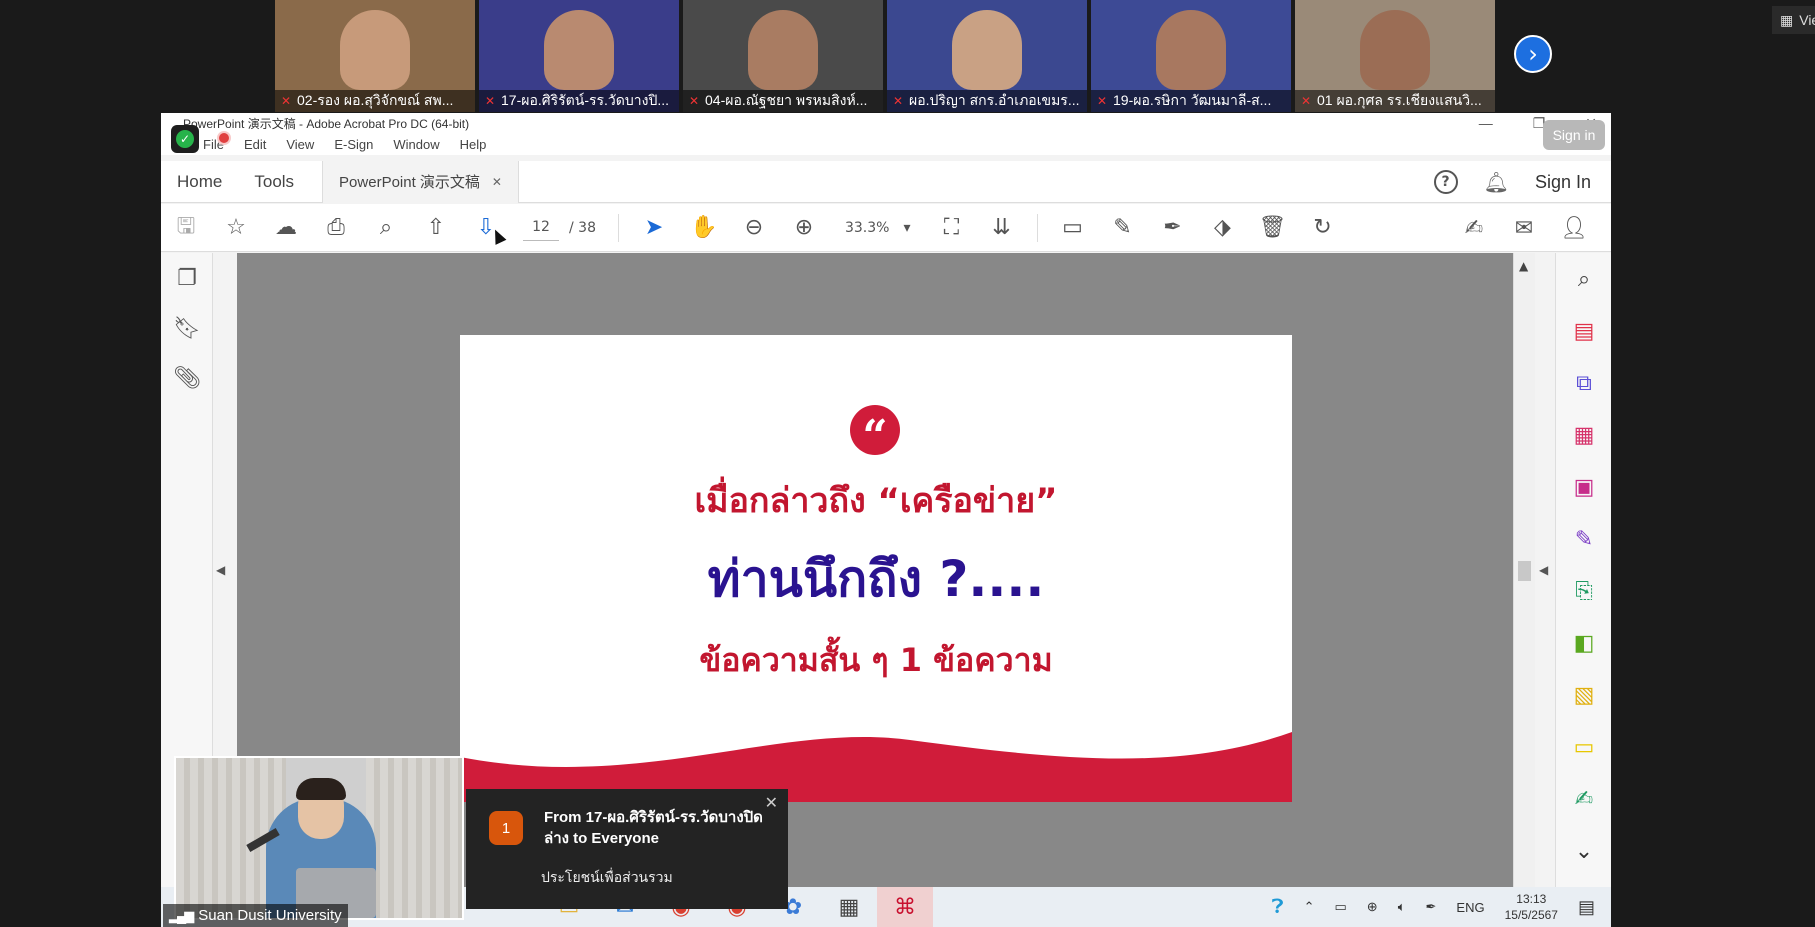 The image size is (1815, 927). What do you see at coordinates (274, 182) in the screenshot?
I see `tab-tools: Tools` at bounding box center [274, 182].